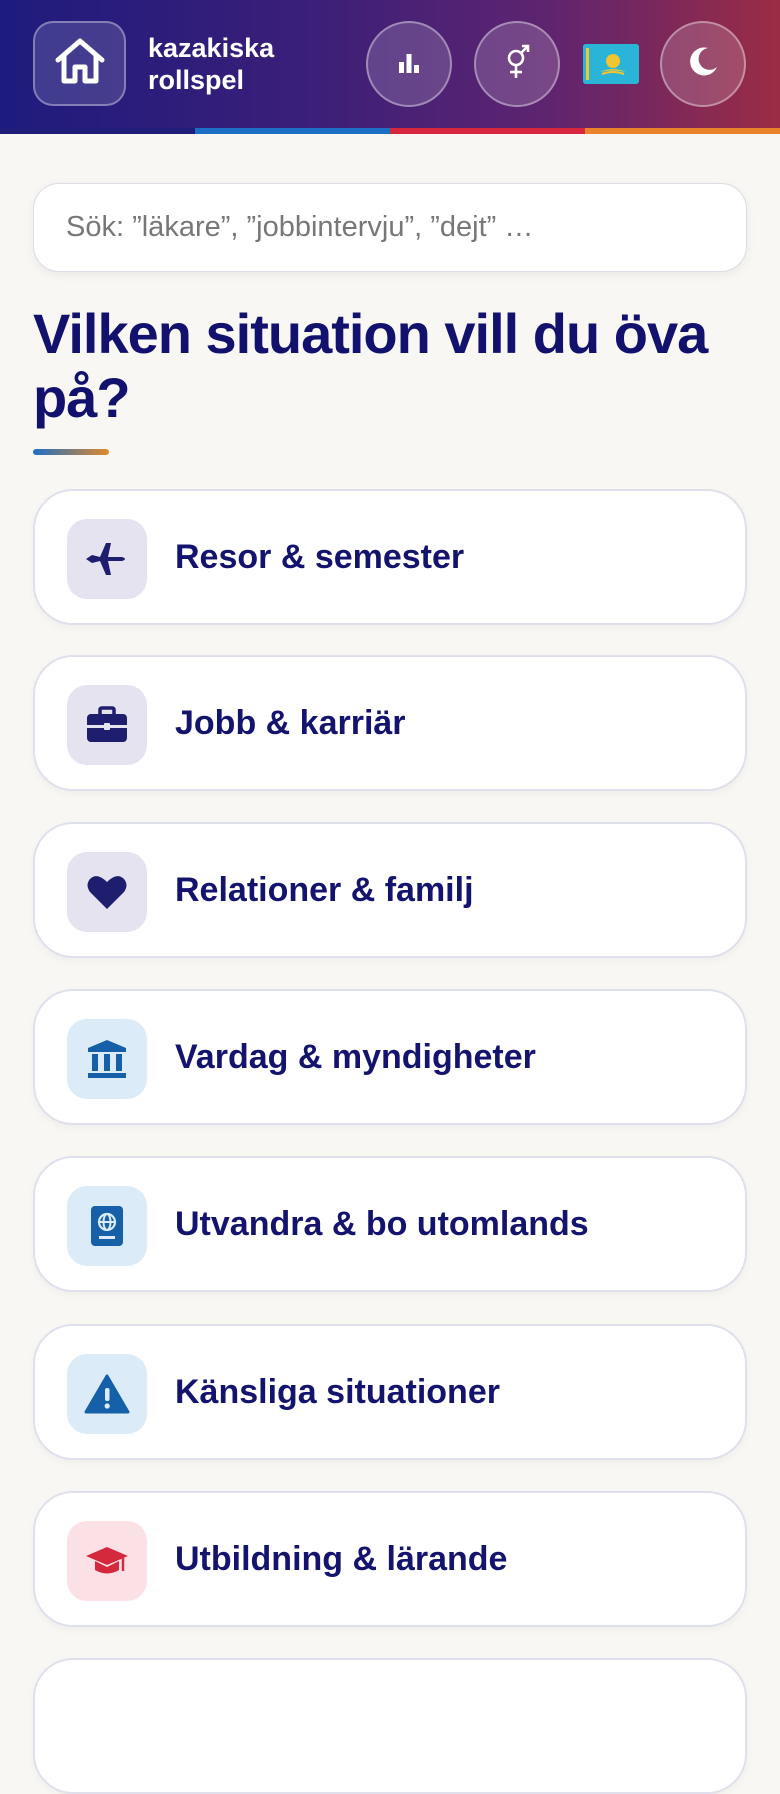 The image size is (780, 1794). Describe the element at coordinates (324, 890) in the screenshot. I see `category-label: Relationer & familj` at that location.